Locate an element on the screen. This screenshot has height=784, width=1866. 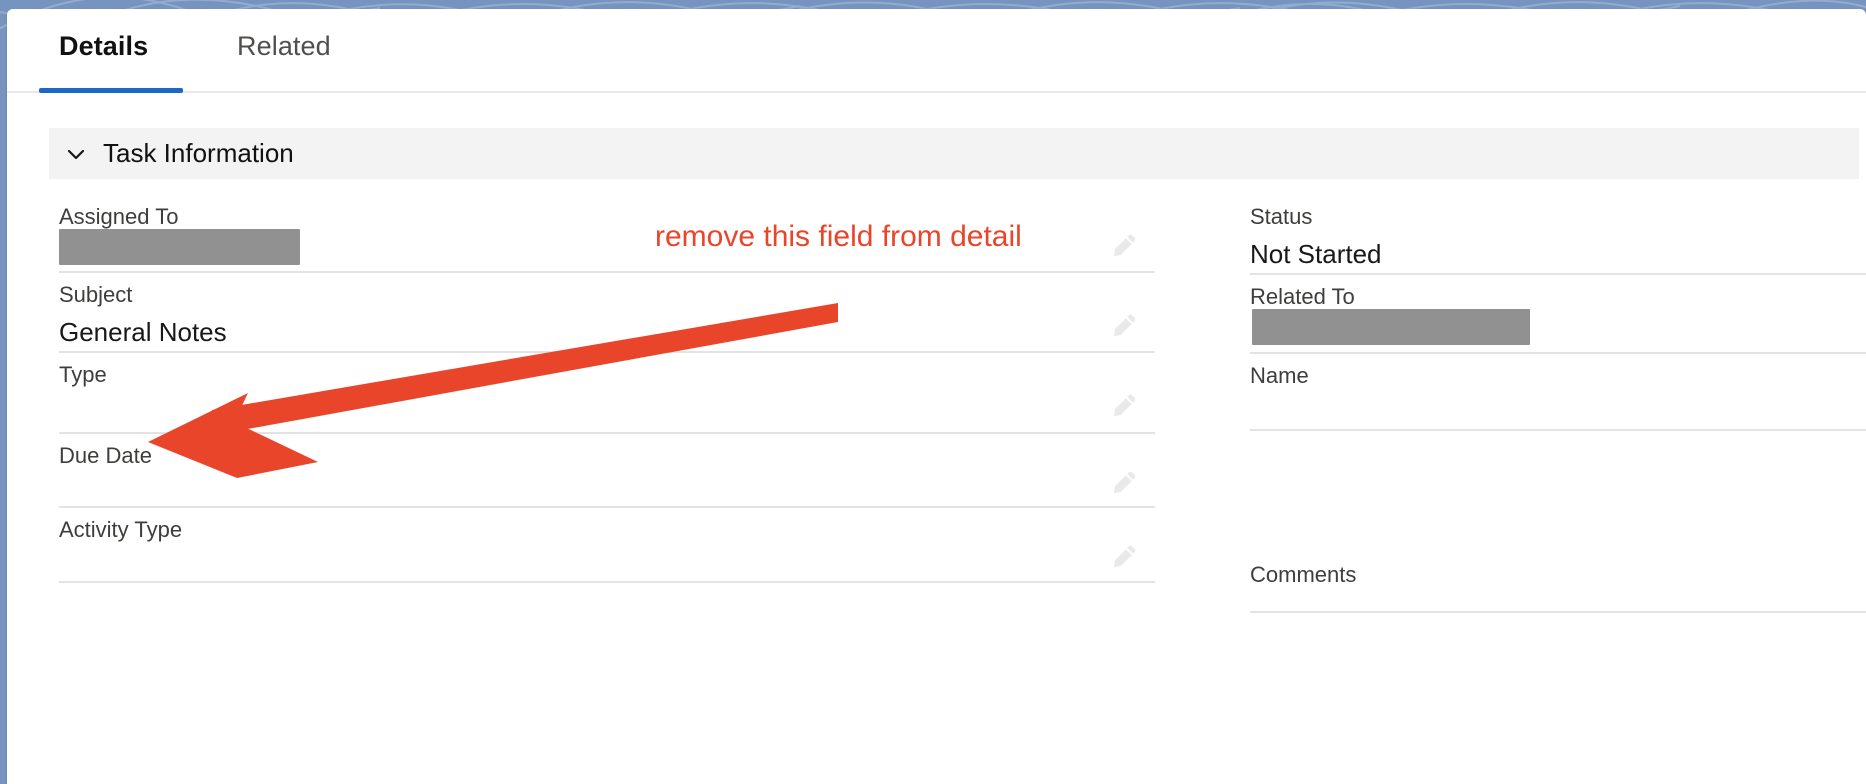
edit-pencil-icon-assigned-to is located at coordinates (1124, 246).